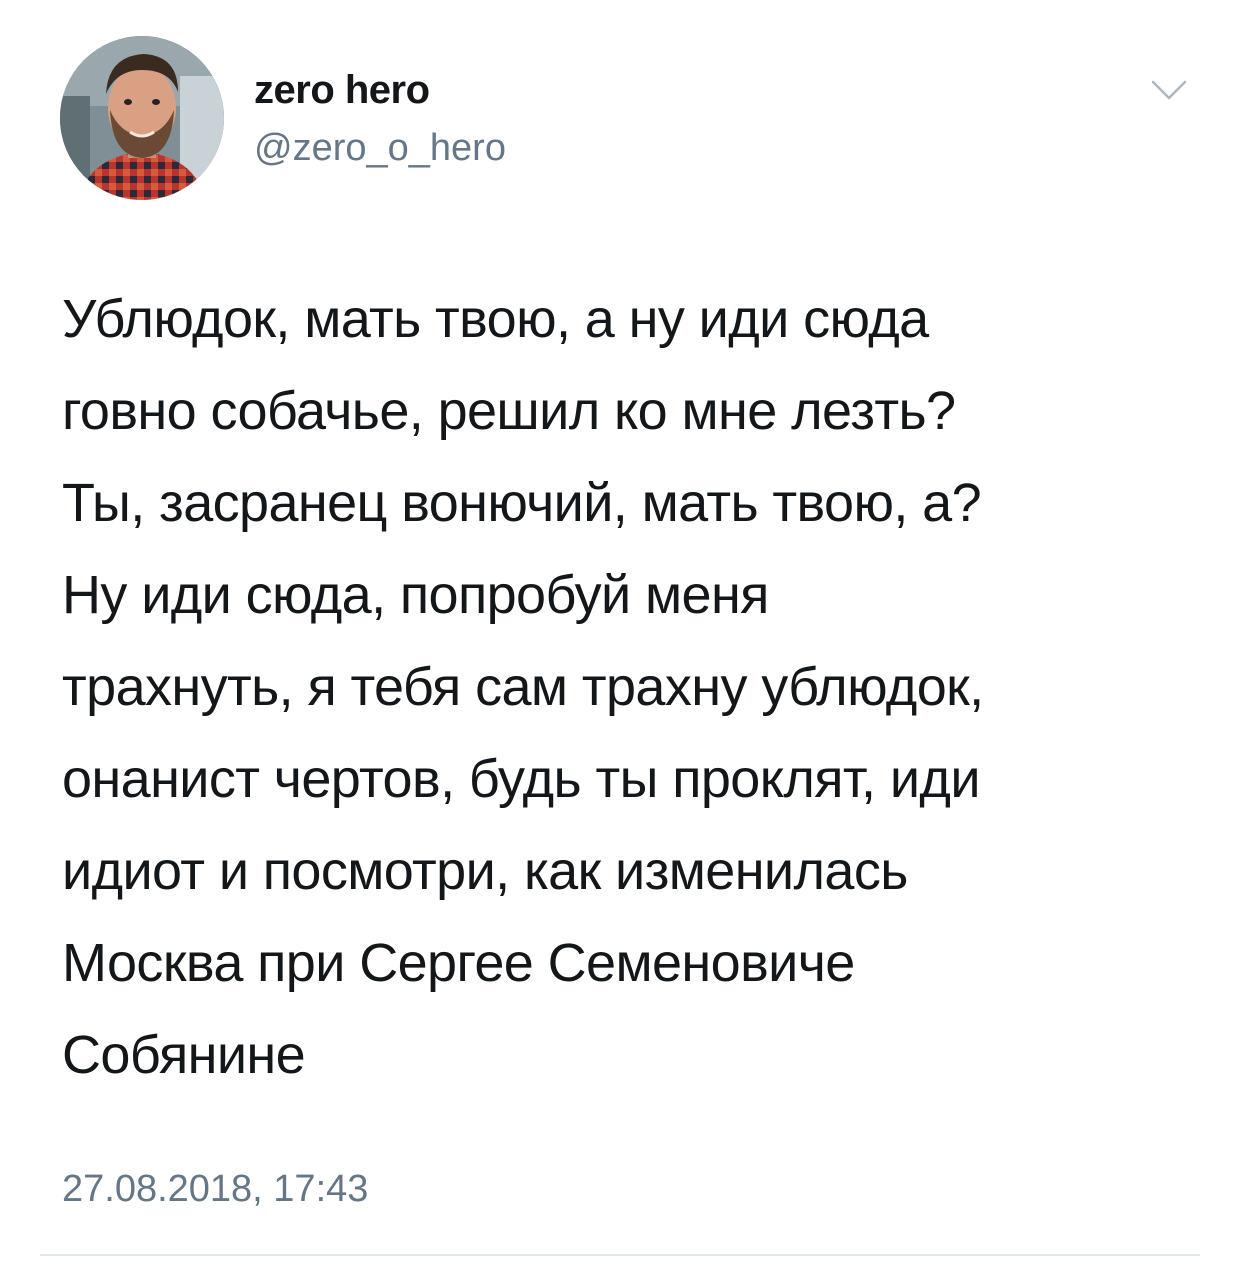 The image size is (1242, 1269). Describe the element at coordinates (523, 687) in the screenshot. I see `tweet-text-line: трахнуть, я тебя сам трахну ублюдок,` at that location.